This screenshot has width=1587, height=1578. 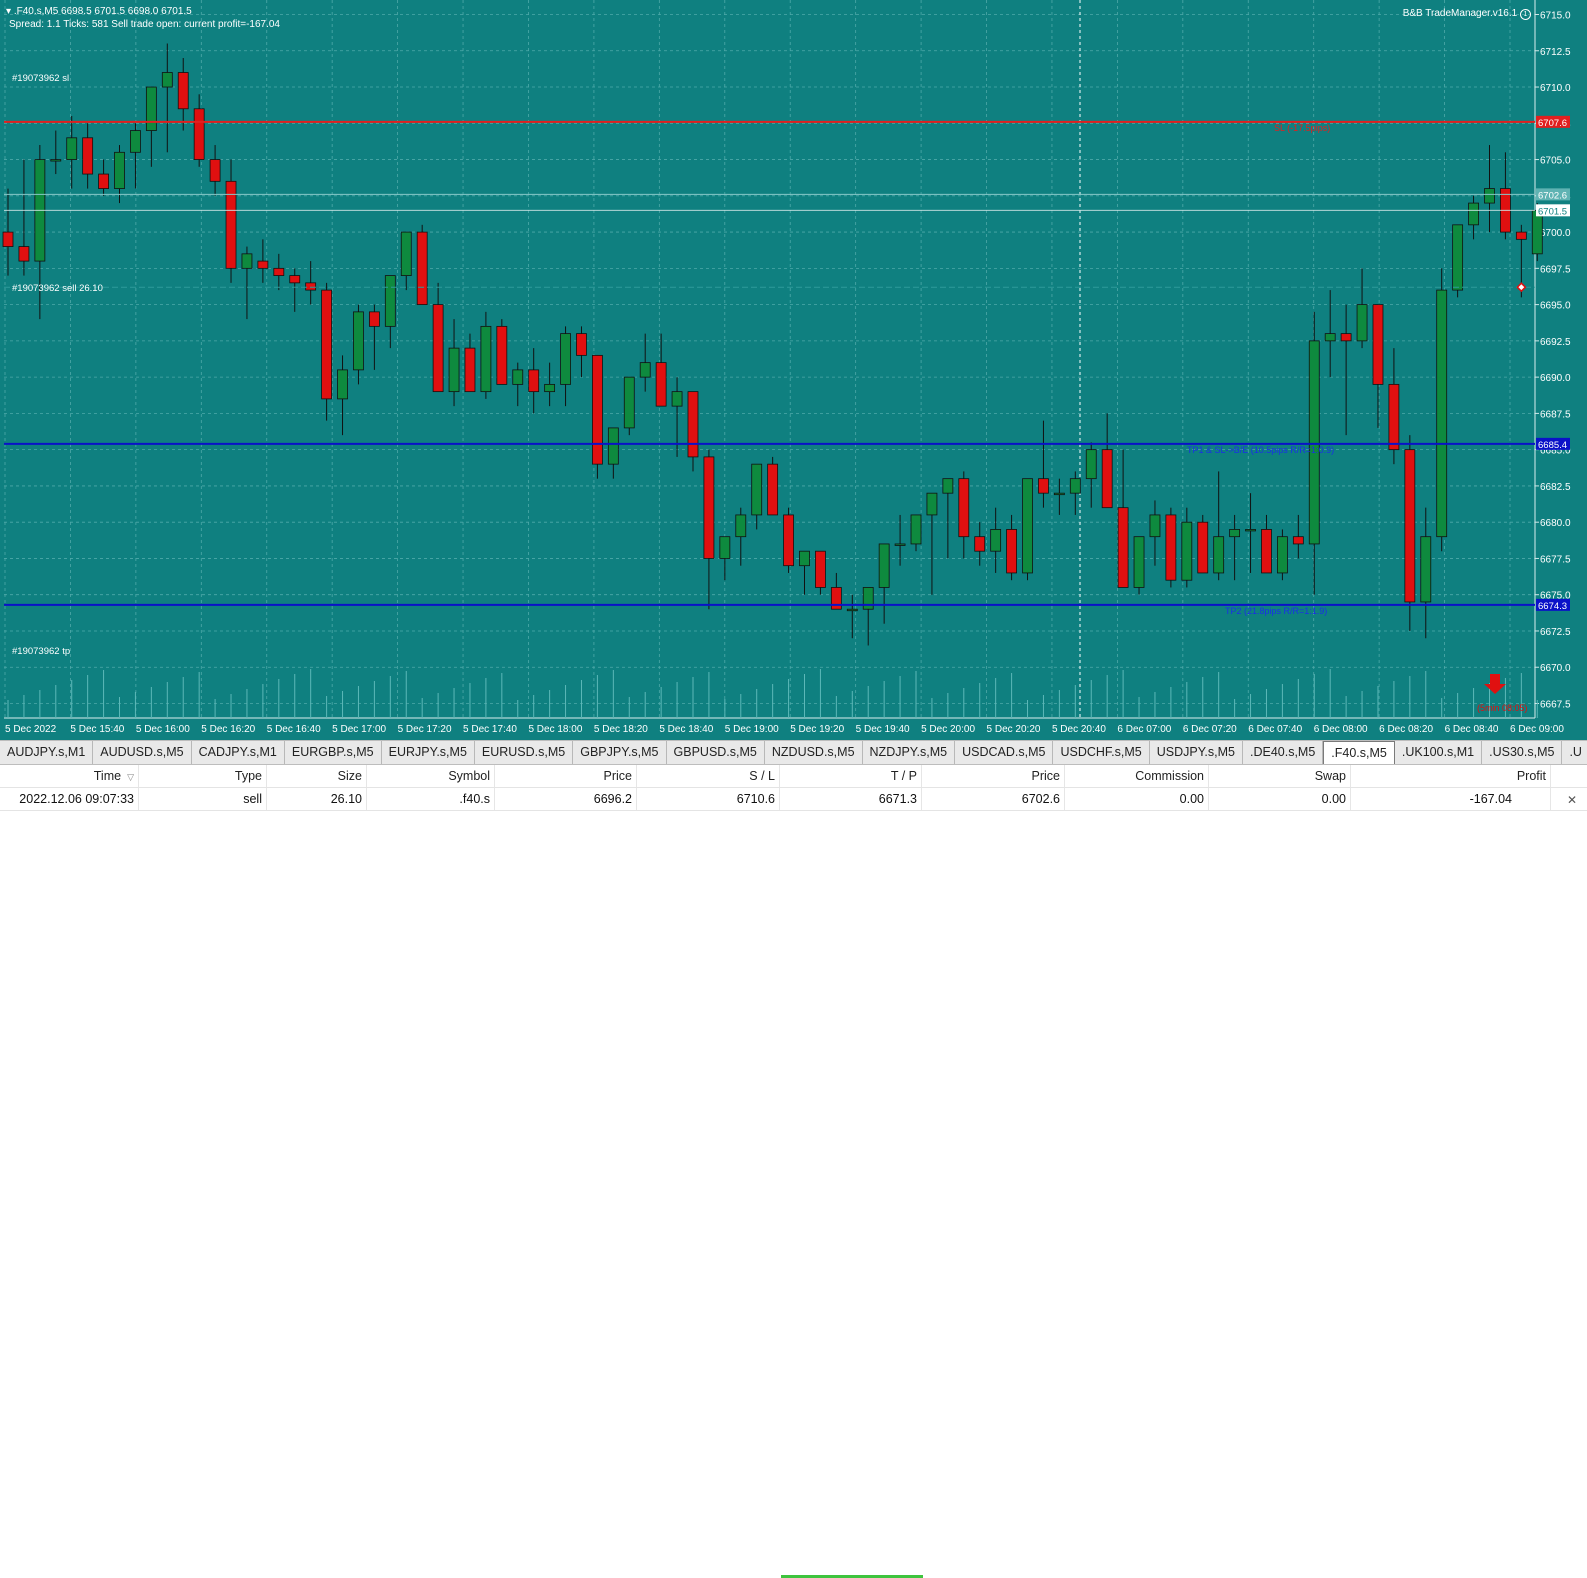 What do you see at coordinates (814, 752) in the screenshot?
I see `tab-nzdusd-s-m5: NZDUSD.s,M5` at bounding box center [814, 752].